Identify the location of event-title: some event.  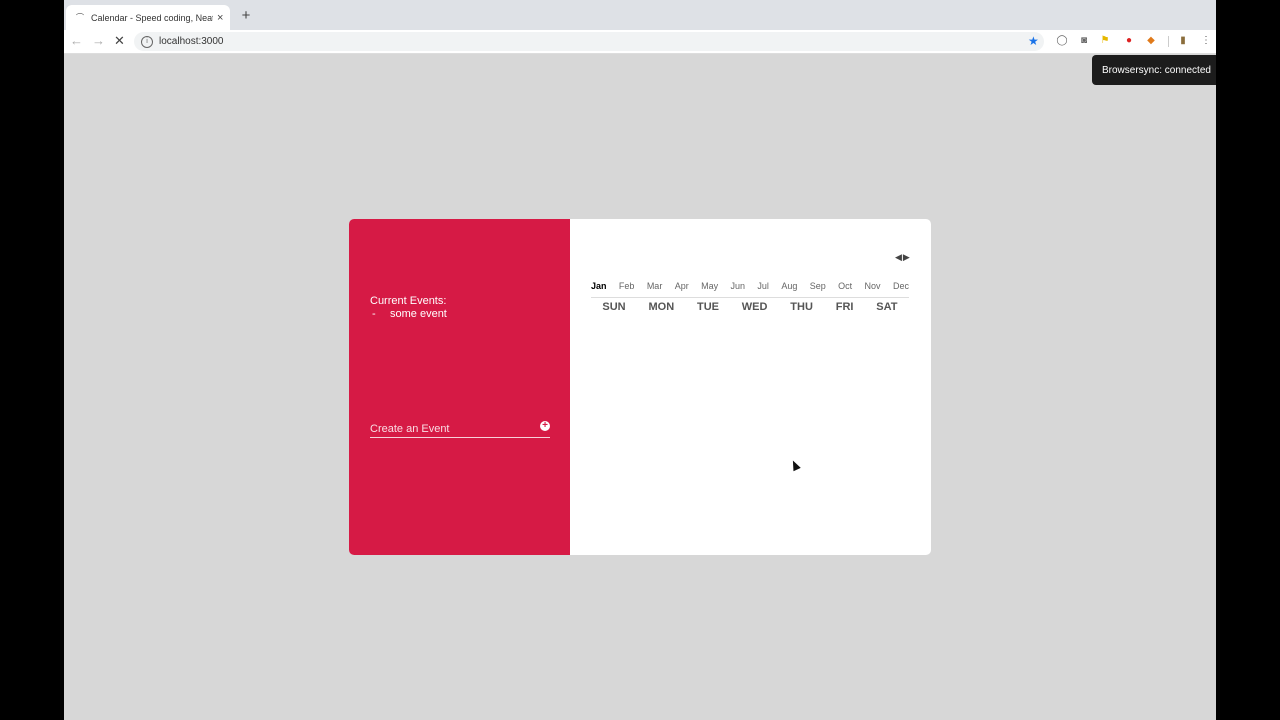
(418, 314).